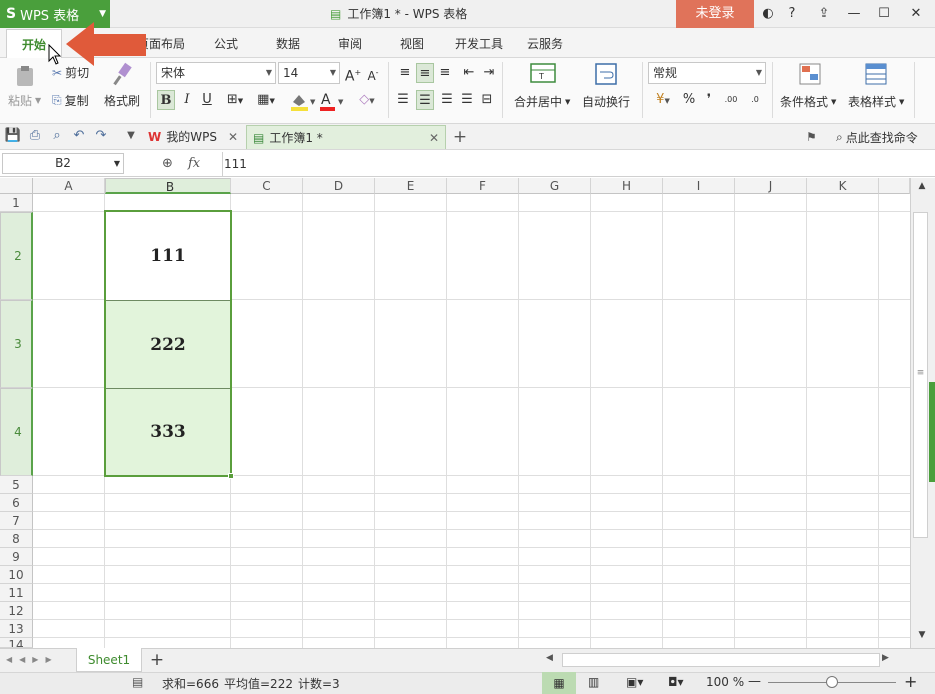  I want to click on align-right-icon: ☰, so click(447, 100).